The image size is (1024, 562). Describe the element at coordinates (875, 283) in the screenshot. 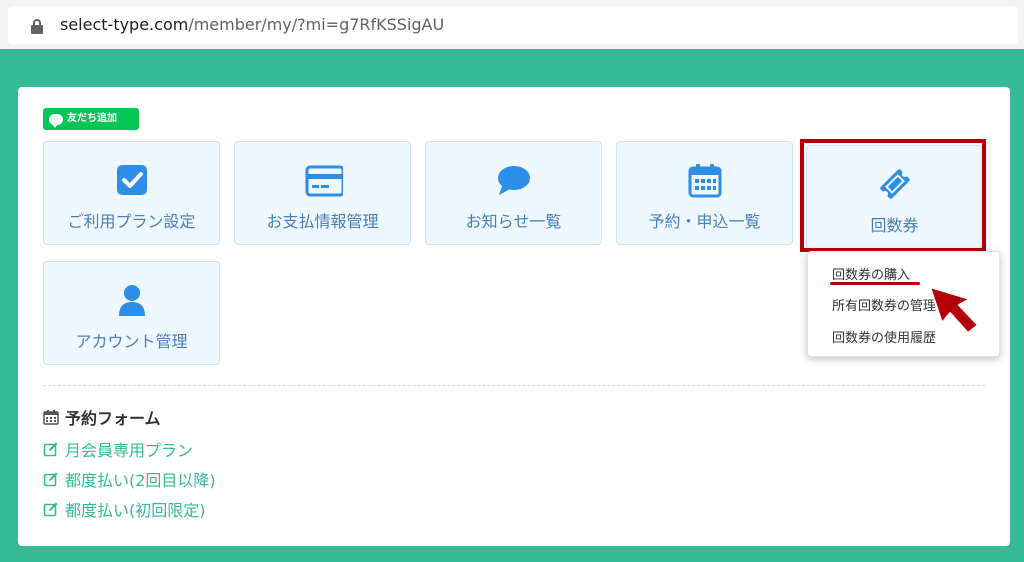

I see `highlight-underline` at that location.